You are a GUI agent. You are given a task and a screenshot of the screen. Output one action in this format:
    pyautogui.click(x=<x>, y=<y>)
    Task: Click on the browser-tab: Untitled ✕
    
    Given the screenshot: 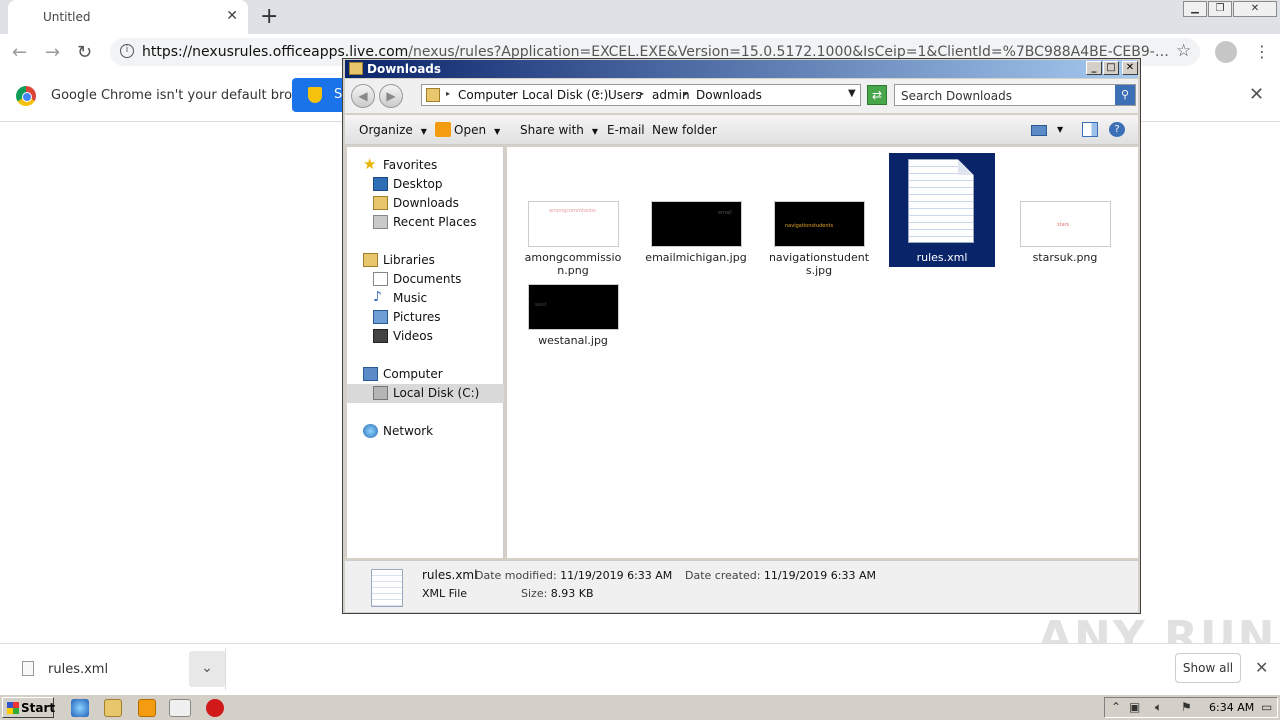 What is the action you would take?
    pyautogui.click(x=128, y=17)
    